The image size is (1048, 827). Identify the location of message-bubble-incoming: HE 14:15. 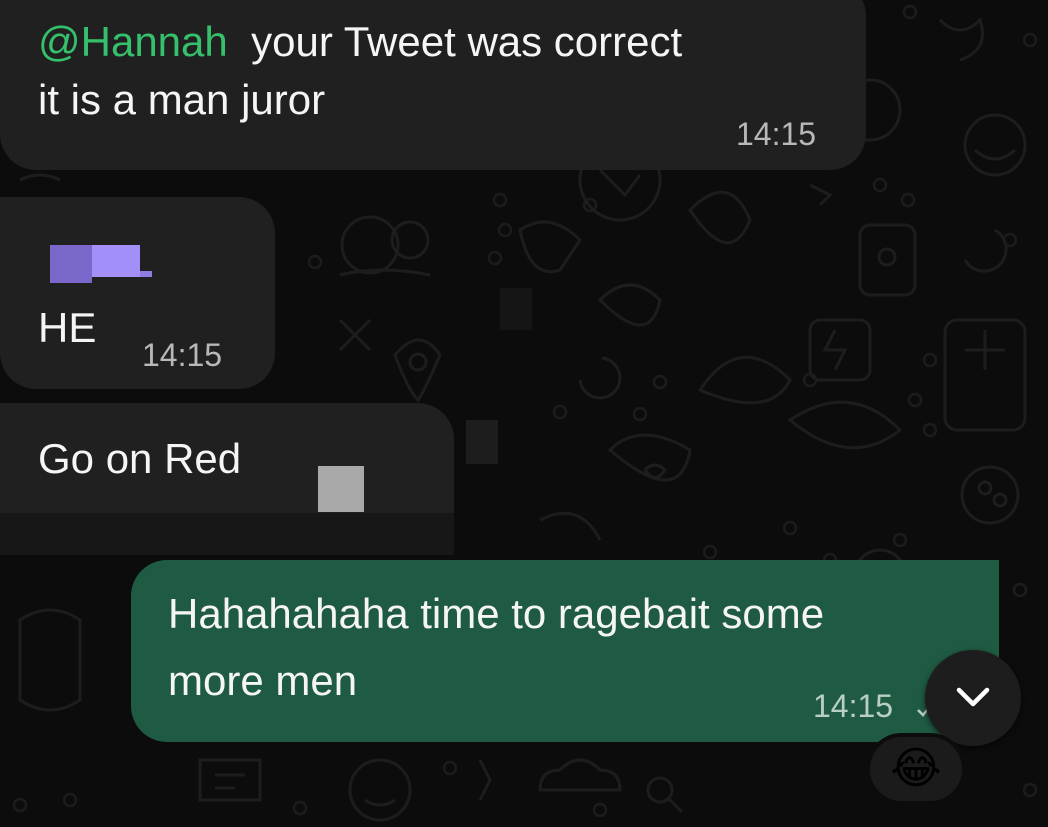
(137, 293).